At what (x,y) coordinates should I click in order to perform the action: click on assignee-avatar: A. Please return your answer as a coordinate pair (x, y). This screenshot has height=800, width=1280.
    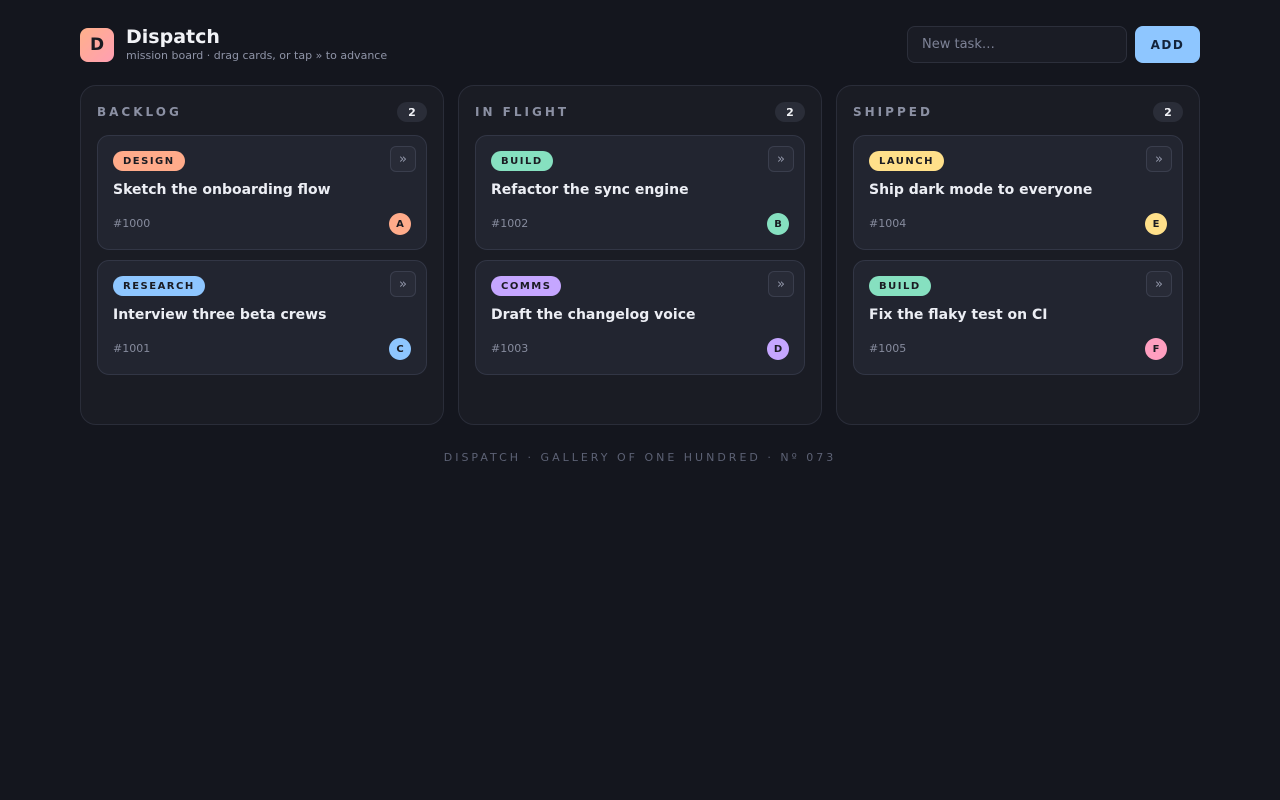
    Looking at the image, I should click on (400, 224).